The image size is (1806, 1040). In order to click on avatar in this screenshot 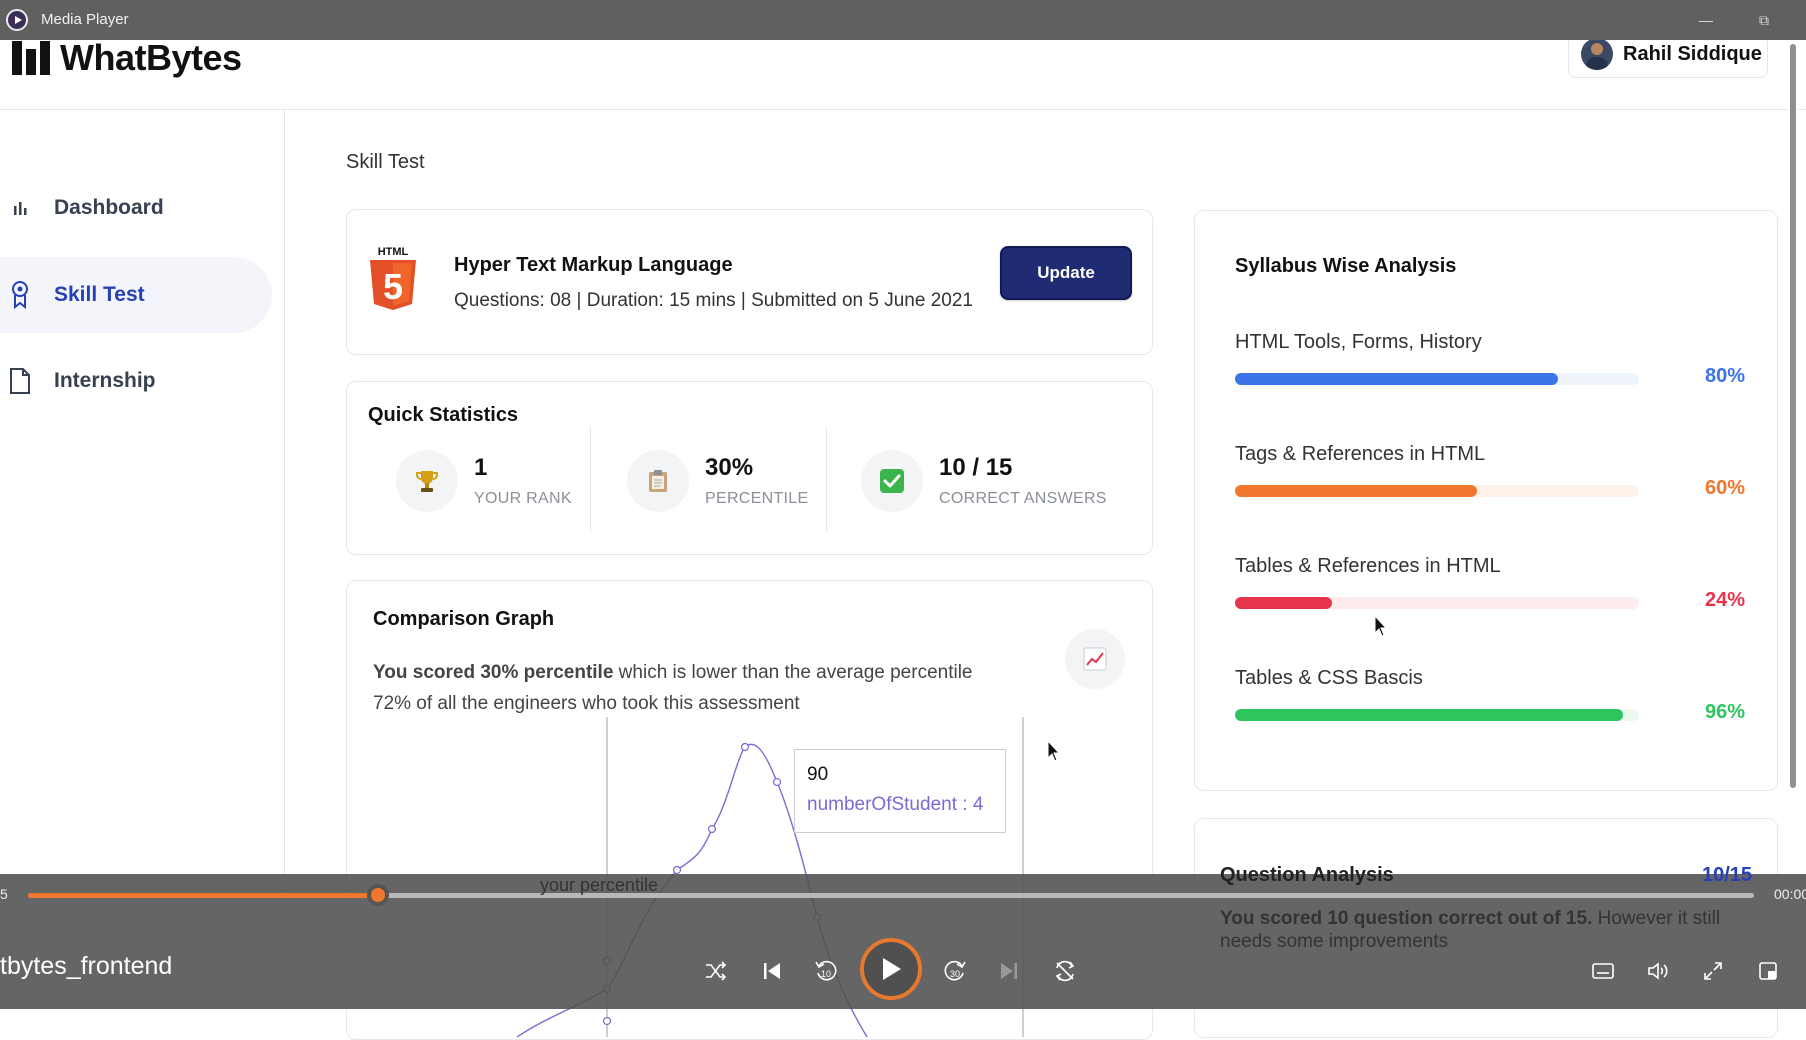, I will do `click(1597, 54)`.